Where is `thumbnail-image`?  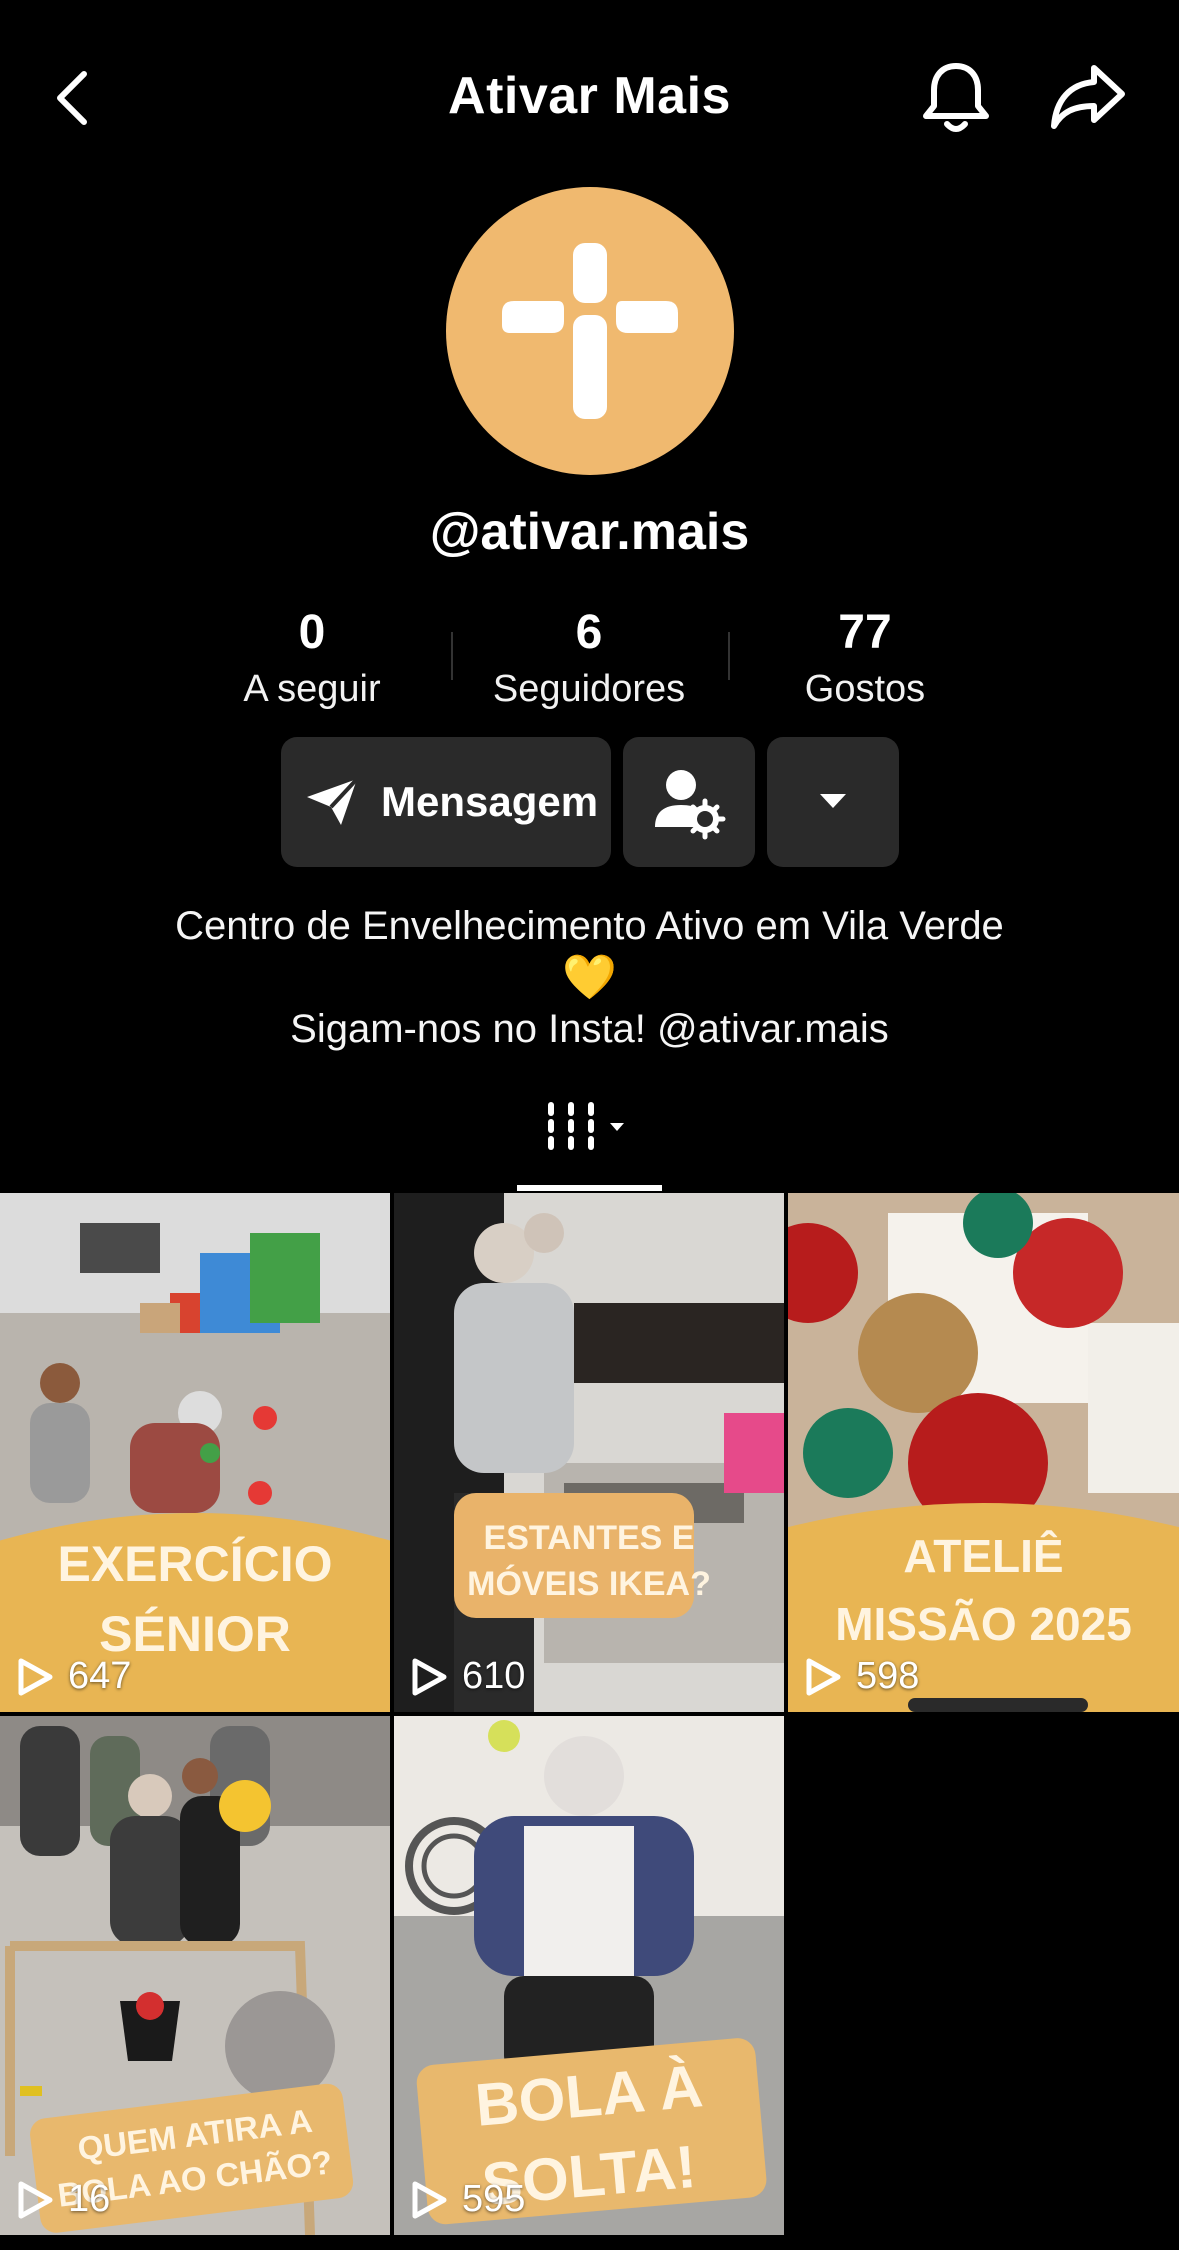
thumbnail-image is located at coordinates (589, 1452).